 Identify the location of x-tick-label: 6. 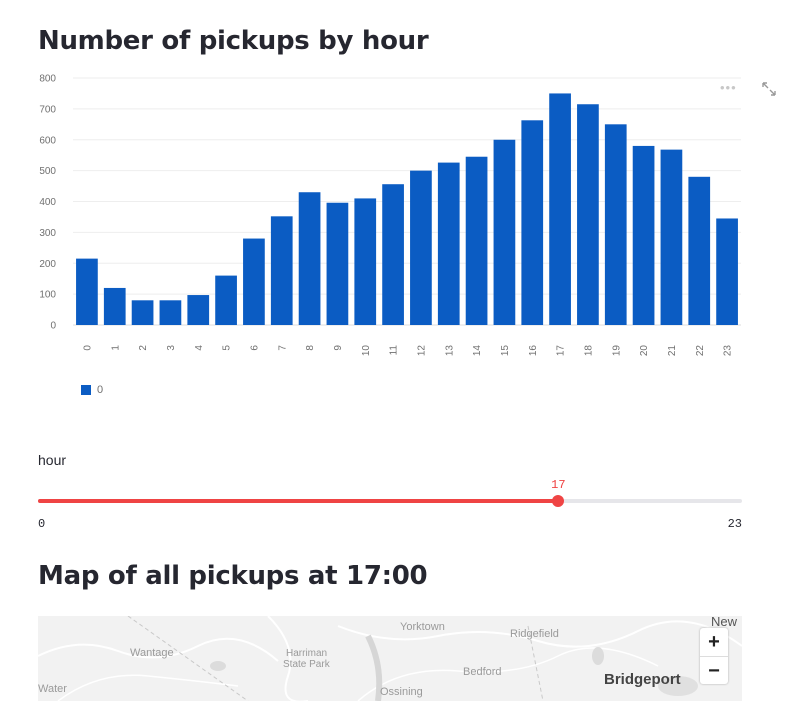
(254, 348).